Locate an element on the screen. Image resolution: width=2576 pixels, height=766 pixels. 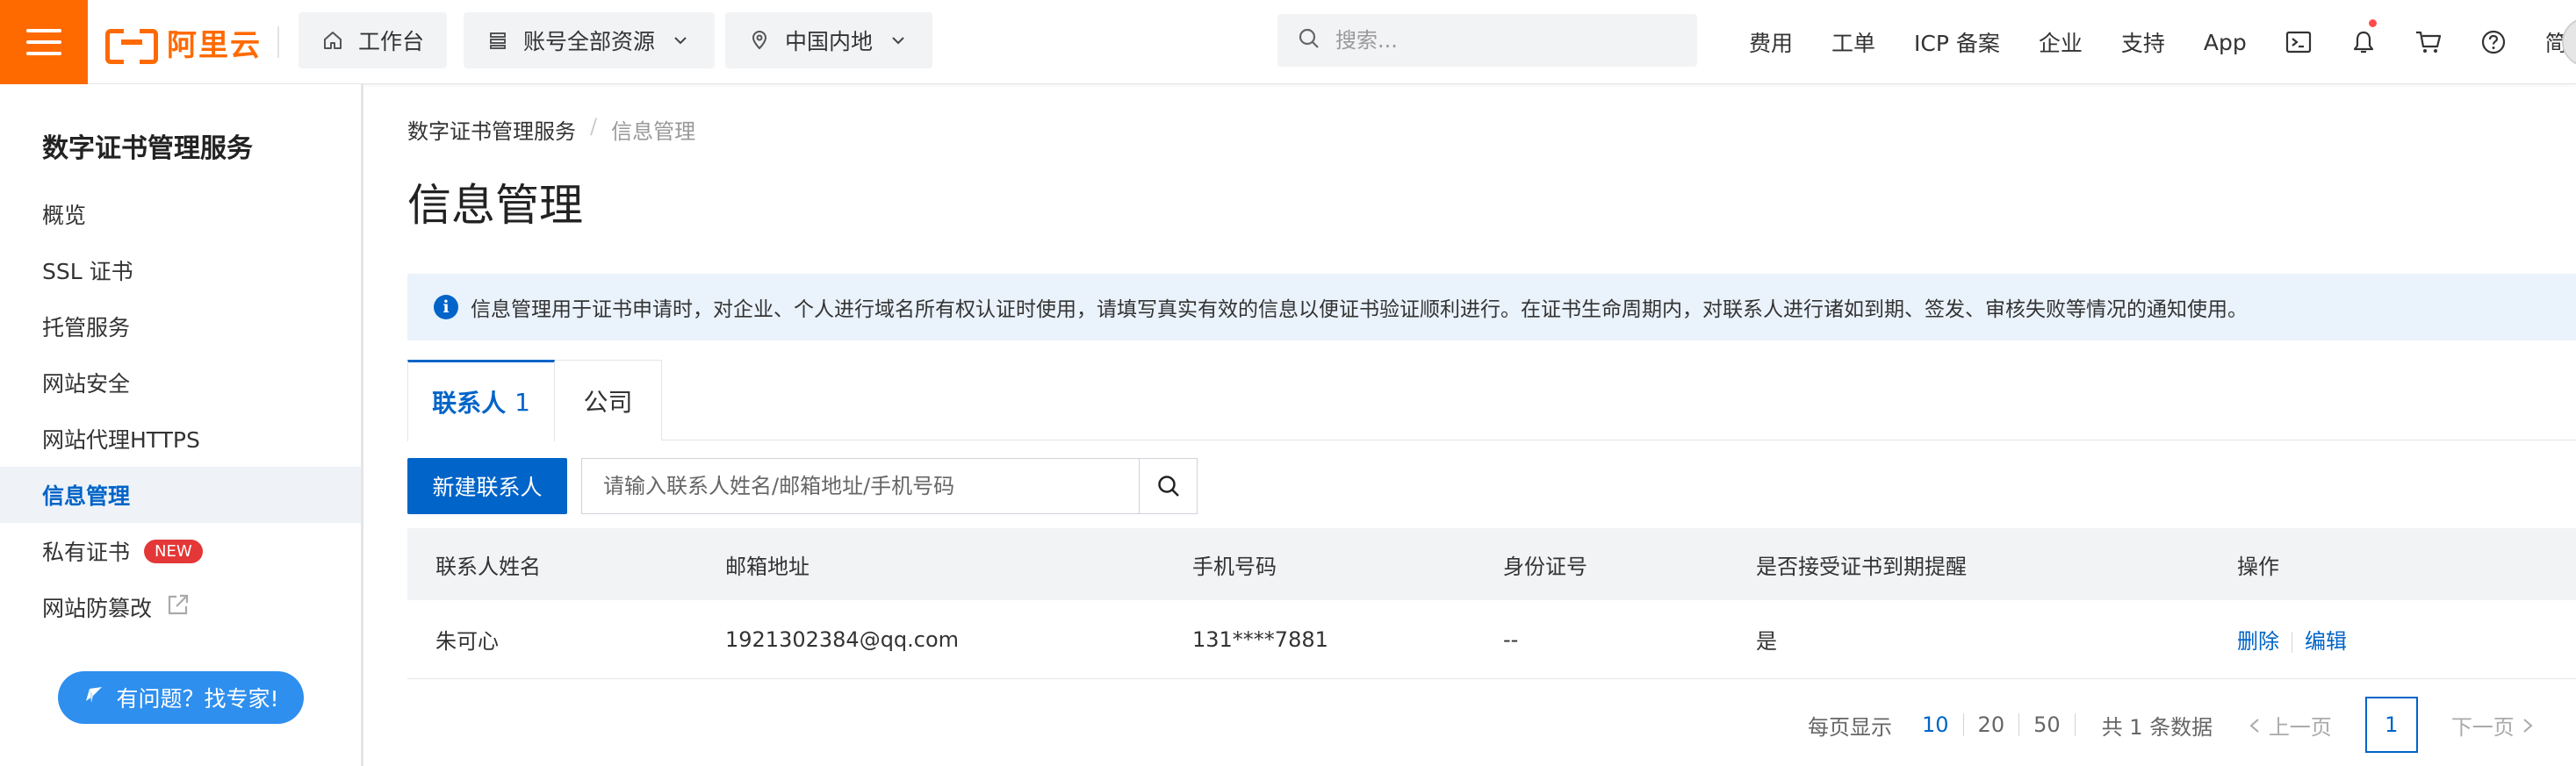
sidebar-item-web-security: 网站安全 is located at coordinates (180, 382).